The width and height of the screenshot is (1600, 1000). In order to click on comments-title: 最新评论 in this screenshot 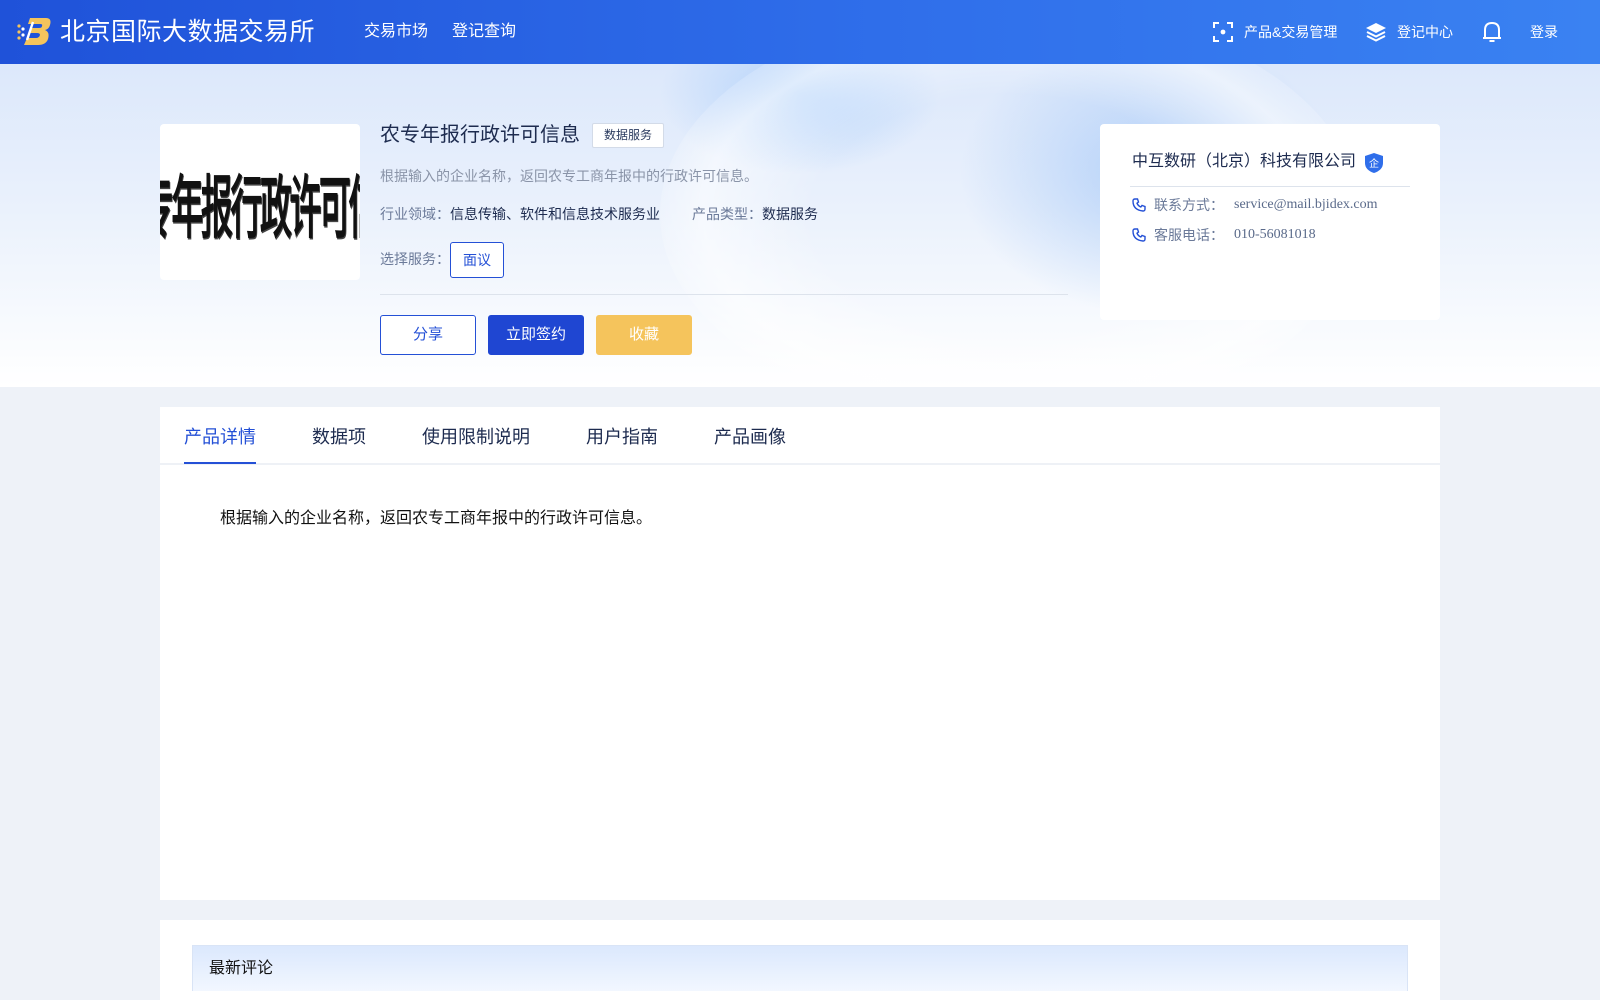, I will do `click(241, 968)`.